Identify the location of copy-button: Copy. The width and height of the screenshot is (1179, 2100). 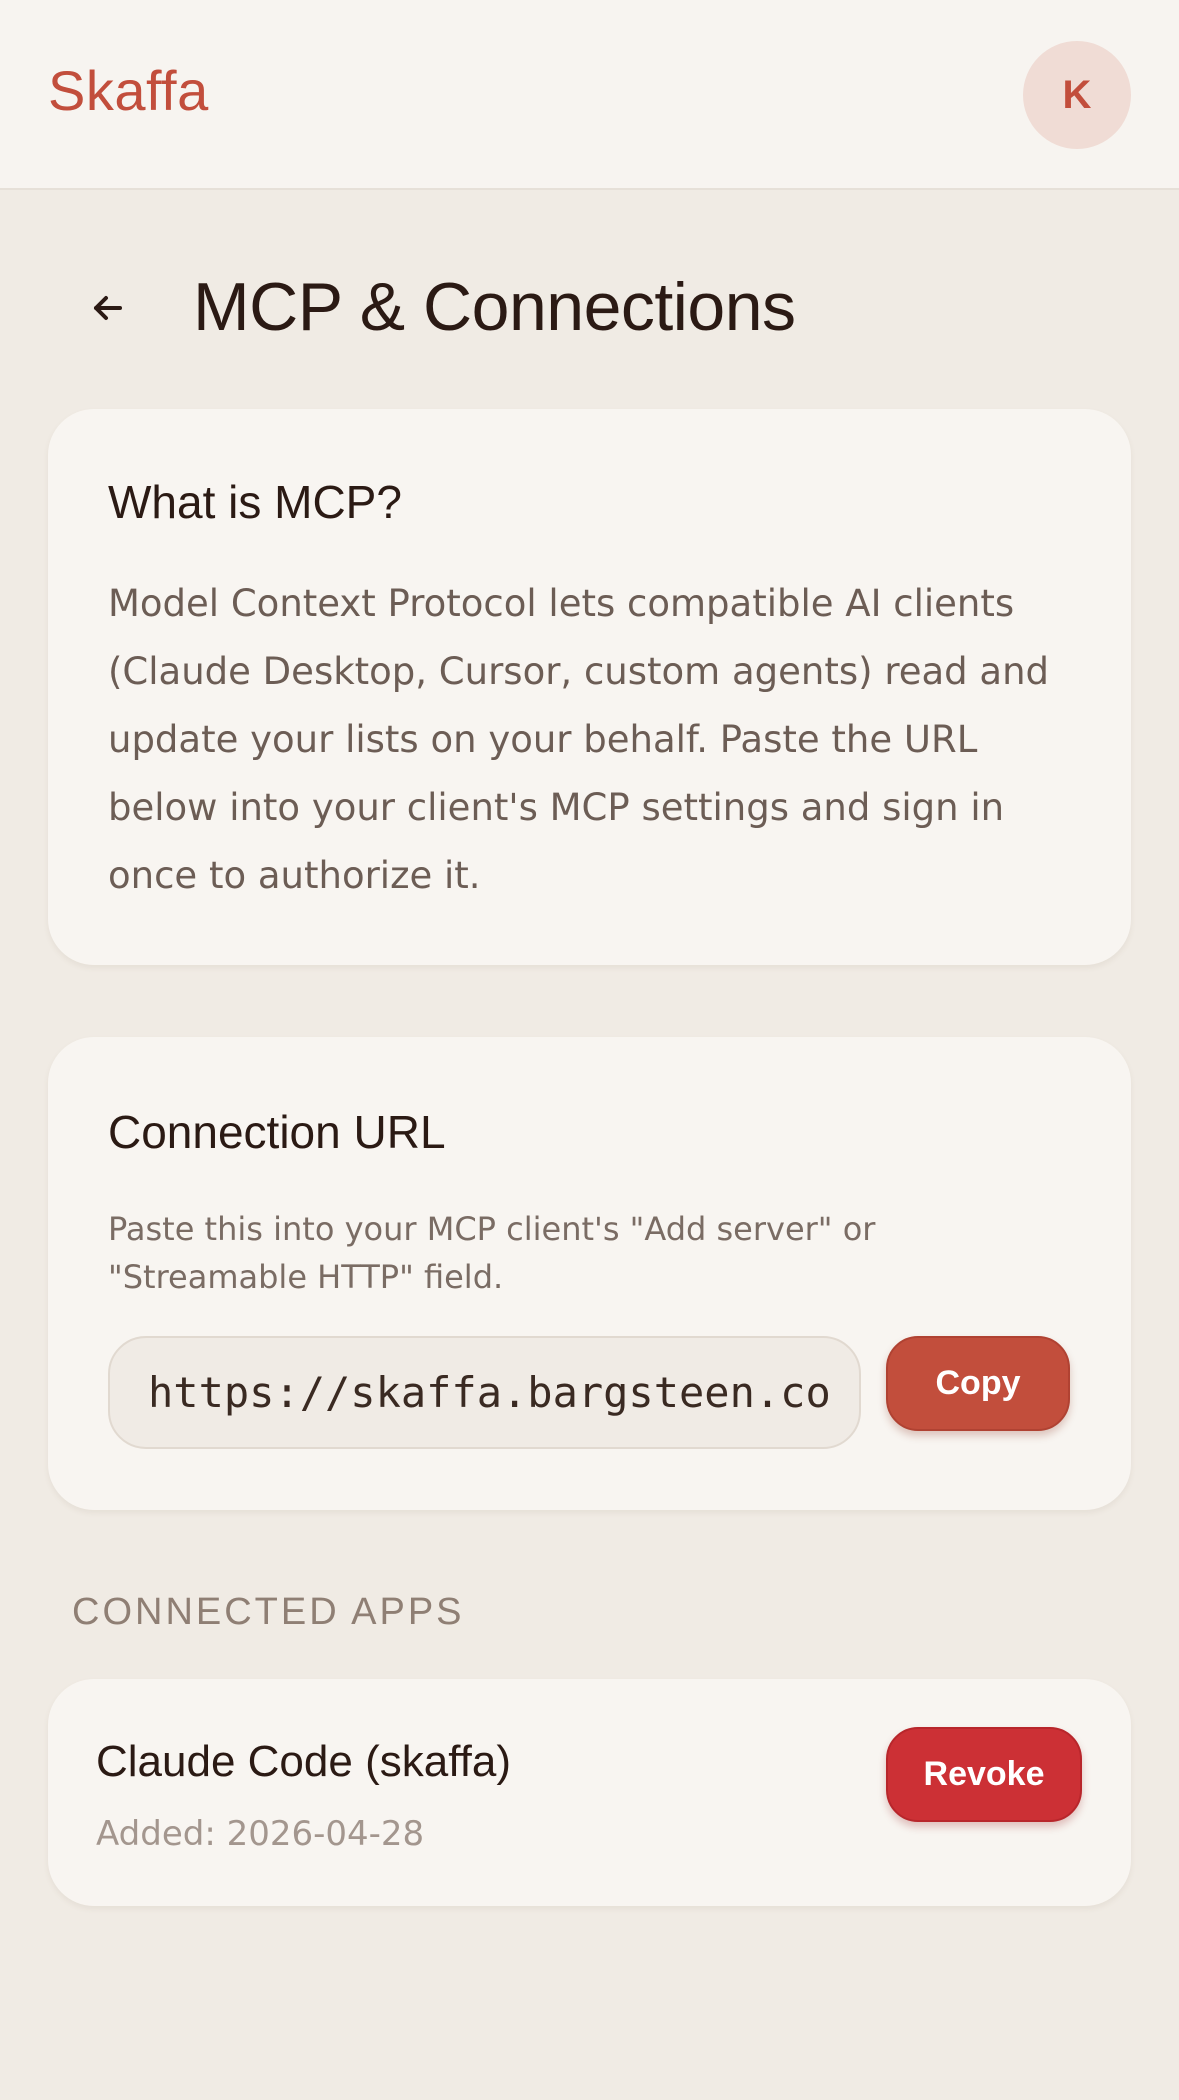
(978, 1383).